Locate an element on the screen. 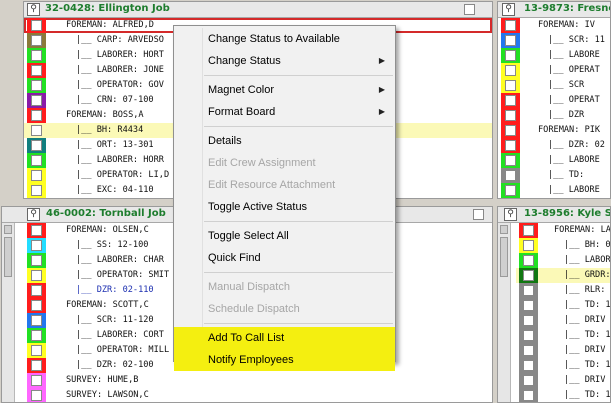 The height and width of the screenshot is (403, 611). menu-item-format-board: Format Board ▶ is located at coordinates (284, 112).